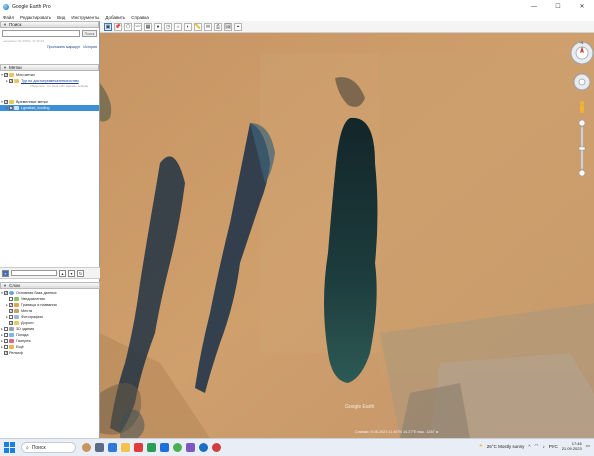 Image resolution: width=594 pixels, height=456 pixels. What do you see at coordinates (80, 273) in the screenshot?
I see `refresh-icon: ↻` at bounding box center [80, 273].